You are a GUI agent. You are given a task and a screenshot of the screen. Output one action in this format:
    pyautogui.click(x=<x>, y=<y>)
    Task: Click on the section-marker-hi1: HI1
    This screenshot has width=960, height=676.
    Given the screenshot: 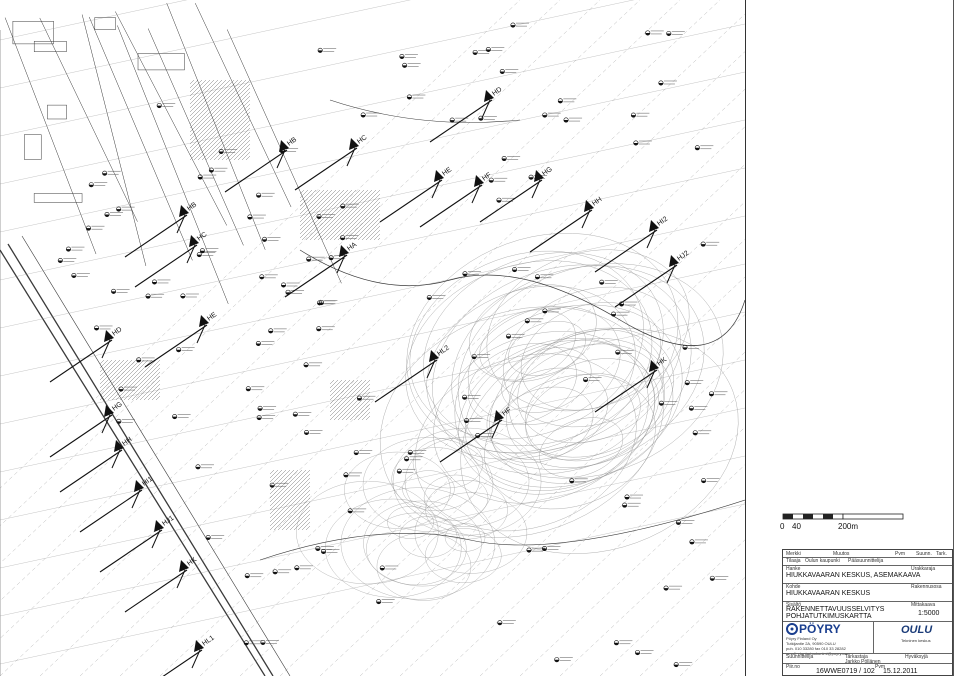 What is the action you would take?
    pyautogui.click(x=116, y=504)
    